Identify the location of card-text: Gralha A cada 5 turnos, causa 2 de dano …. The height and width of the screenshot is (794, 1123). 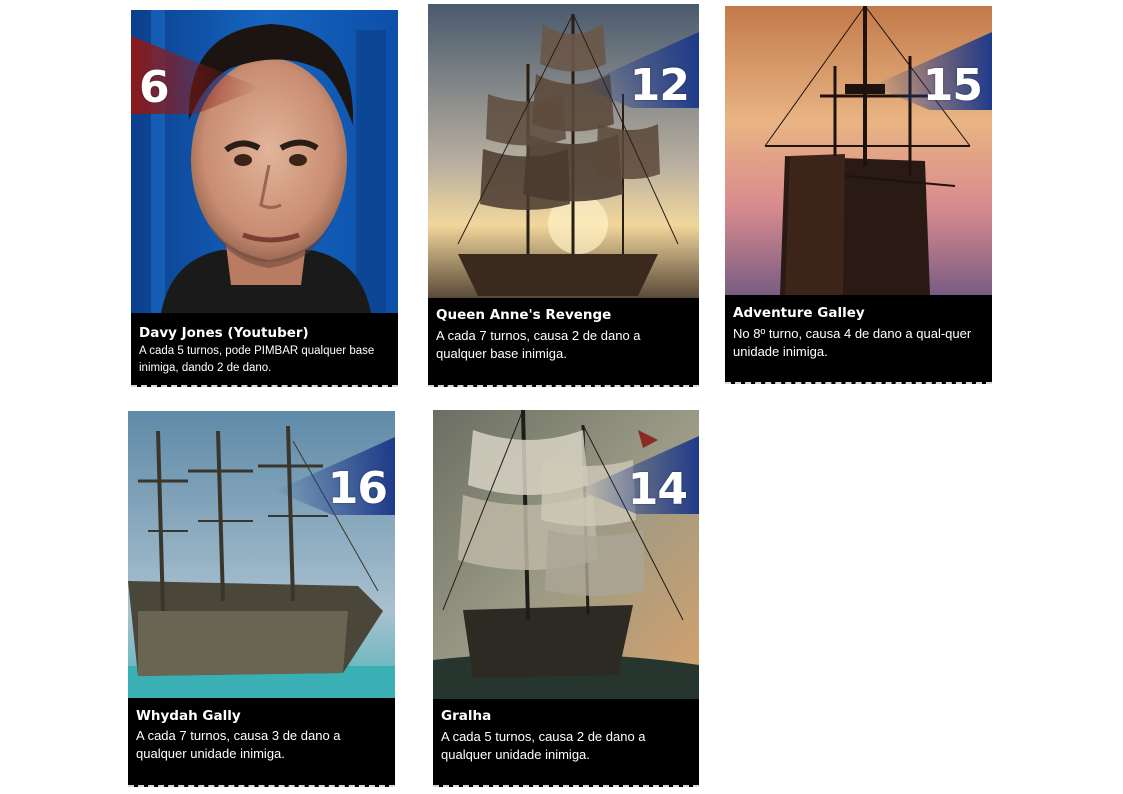
(566, 742).